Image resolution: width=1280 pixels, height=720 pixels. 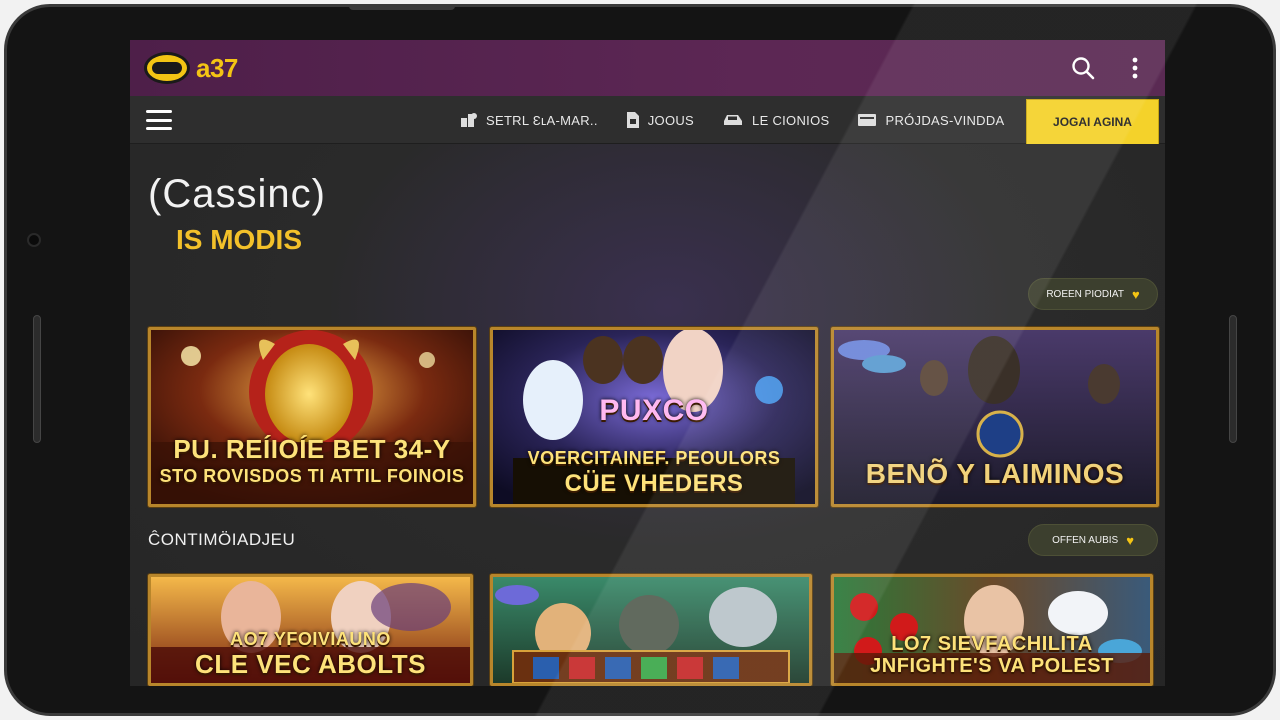 I want to click on section-title: ĈONTIMÖIADJEU, so click(x=222, y=539).